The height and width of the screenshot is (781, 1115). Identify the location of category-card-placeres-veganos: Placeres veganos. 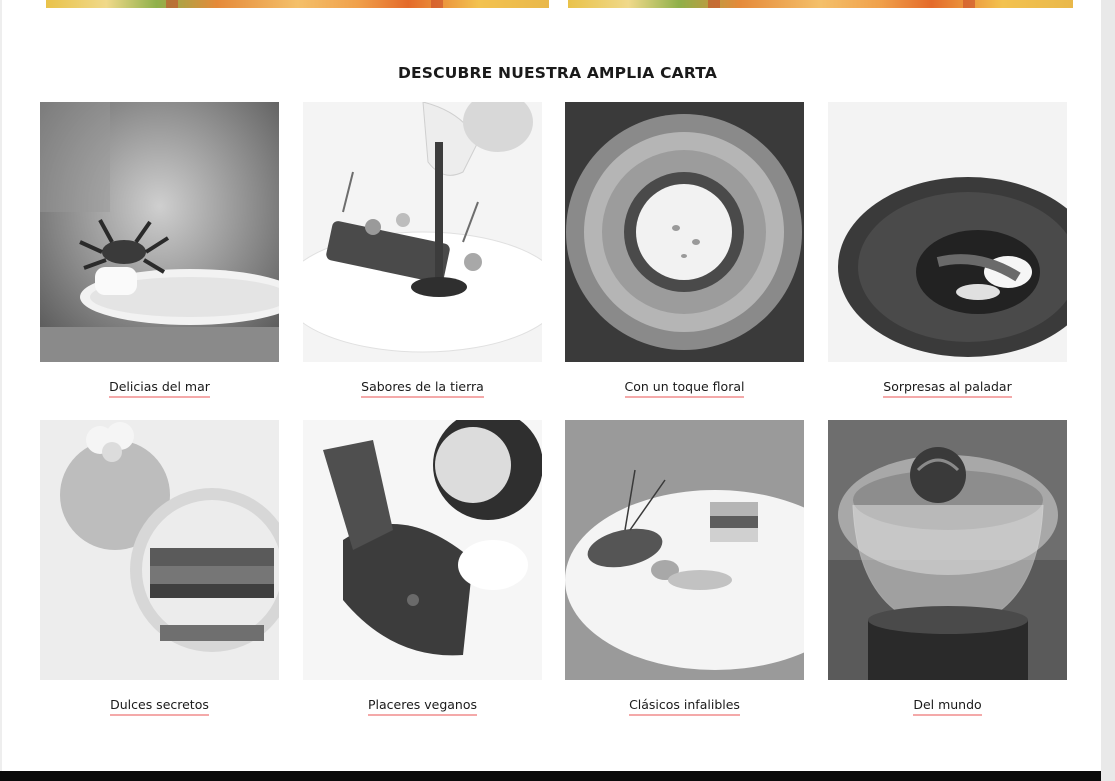
(422, 568).